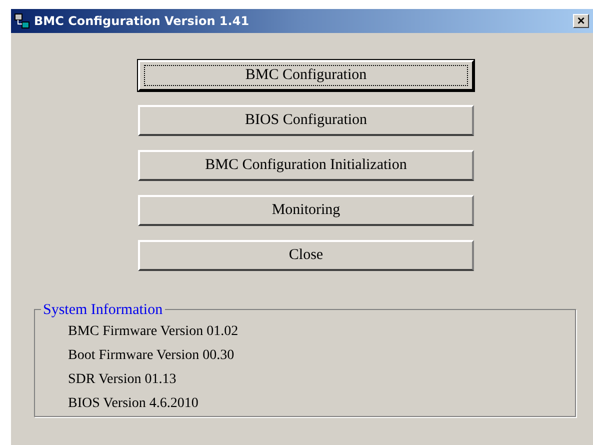 This screenshot has width=593, height=445. I want to click on dialog-button: Close, so click(306, 255).